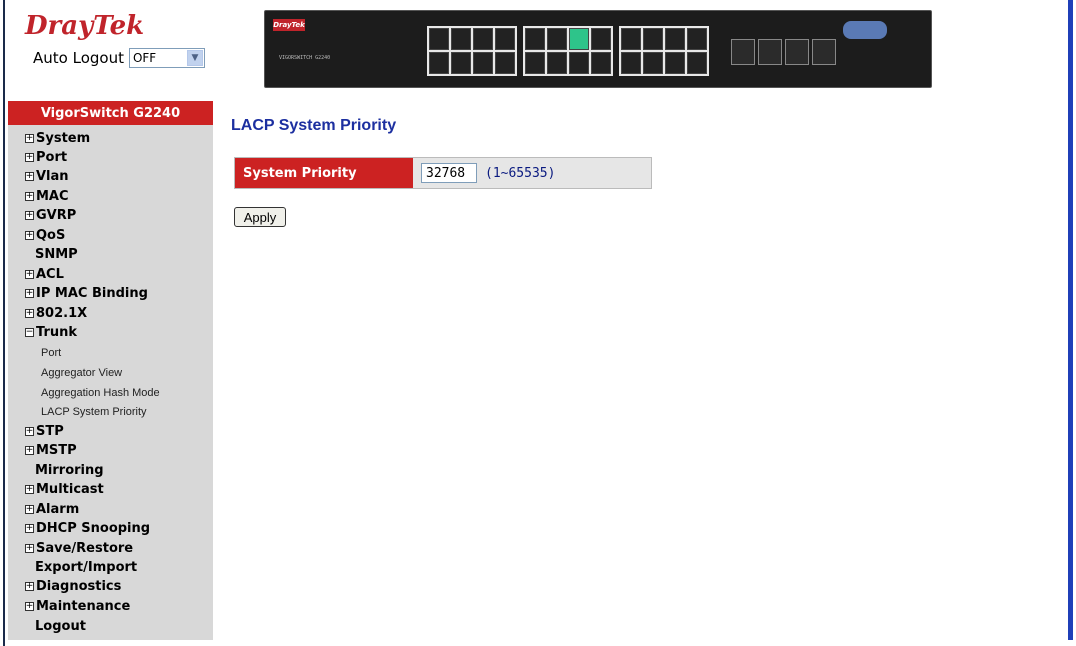  I want to click on logo-tek: Tek, so click(119, 26).